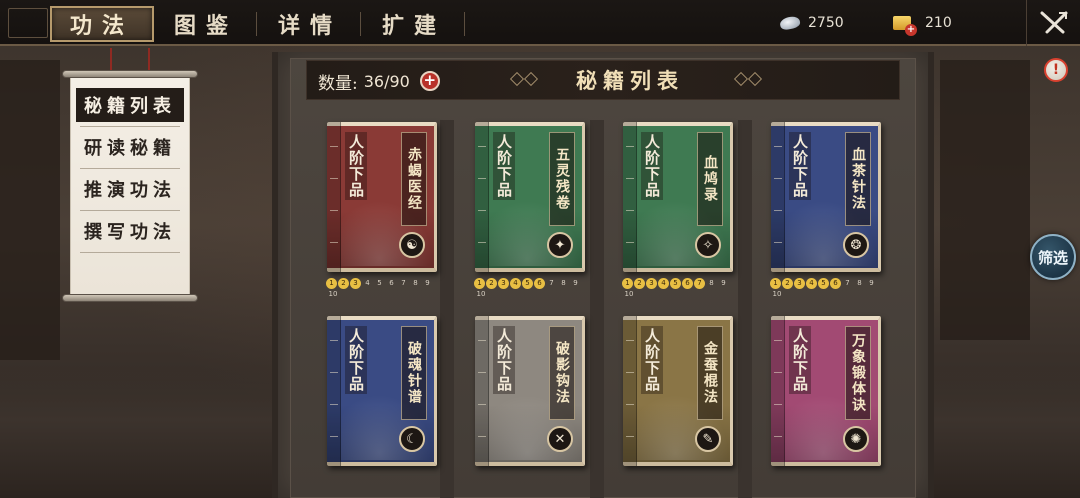  What do you see at coordinates (206, 24) in the screenshot?
I see `tab-tujian: 图鉴` at bounding box center [206, 24].